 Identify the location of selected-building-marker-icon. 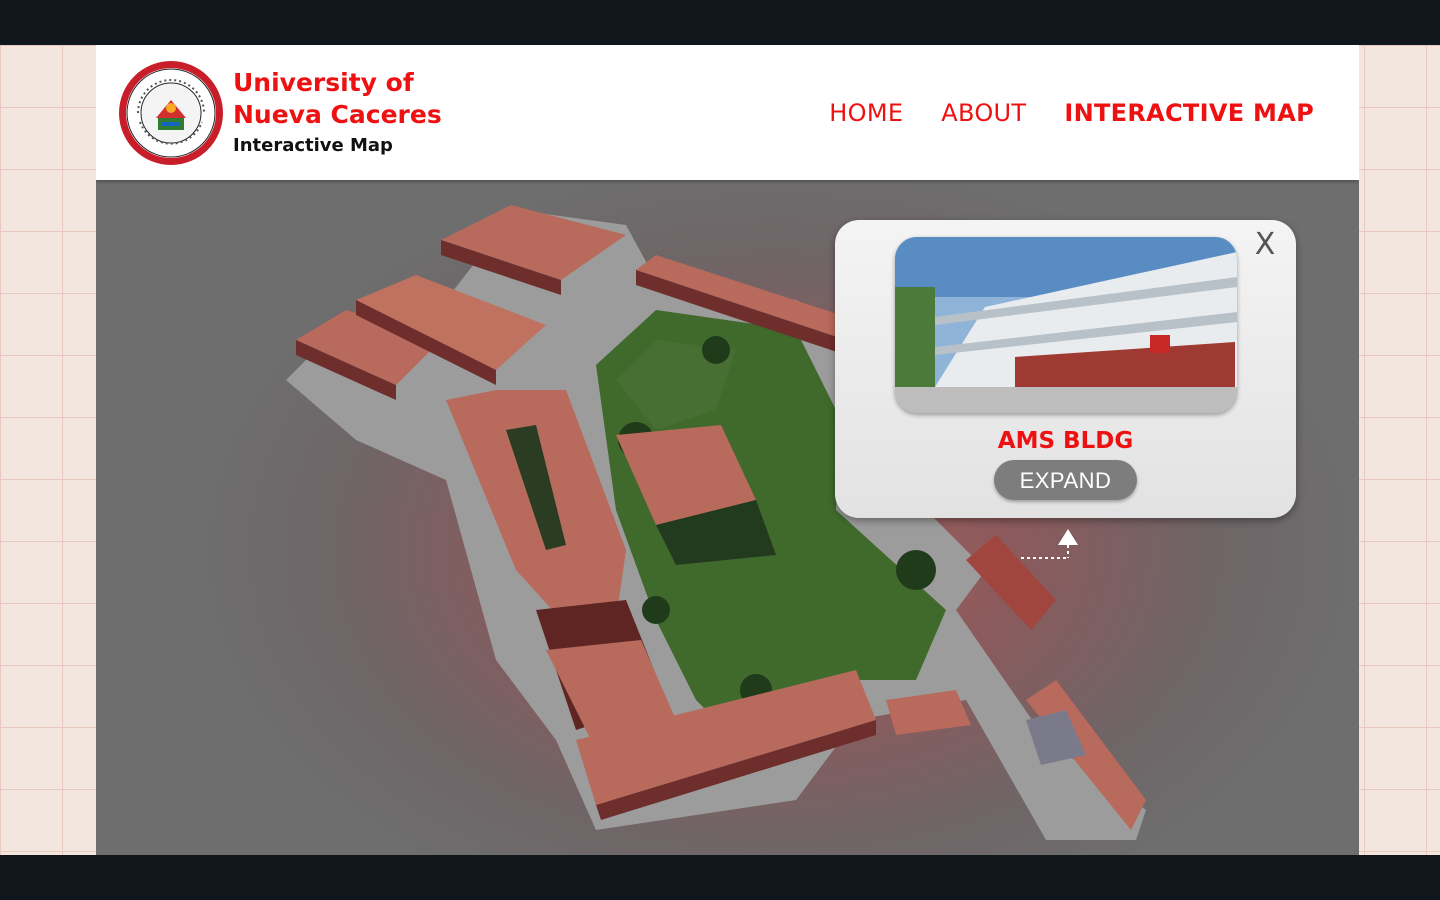
(1068, 537).